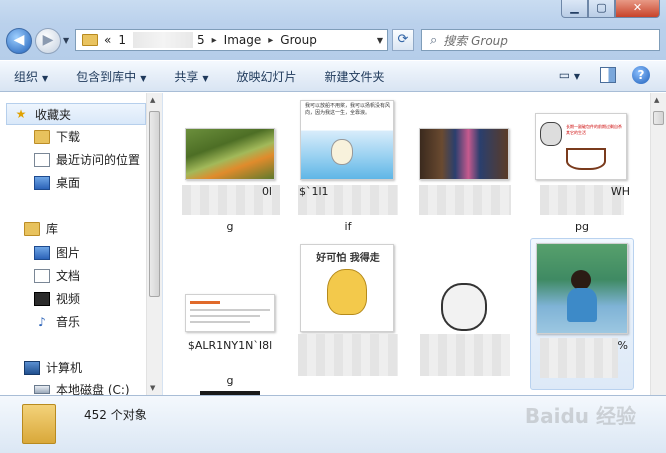 This screenshot has width=666, height=453. What do you see at coordinates (48, 41) in the screenshot?
I see `forward-button: ▶` at bounding box center [48, 41].